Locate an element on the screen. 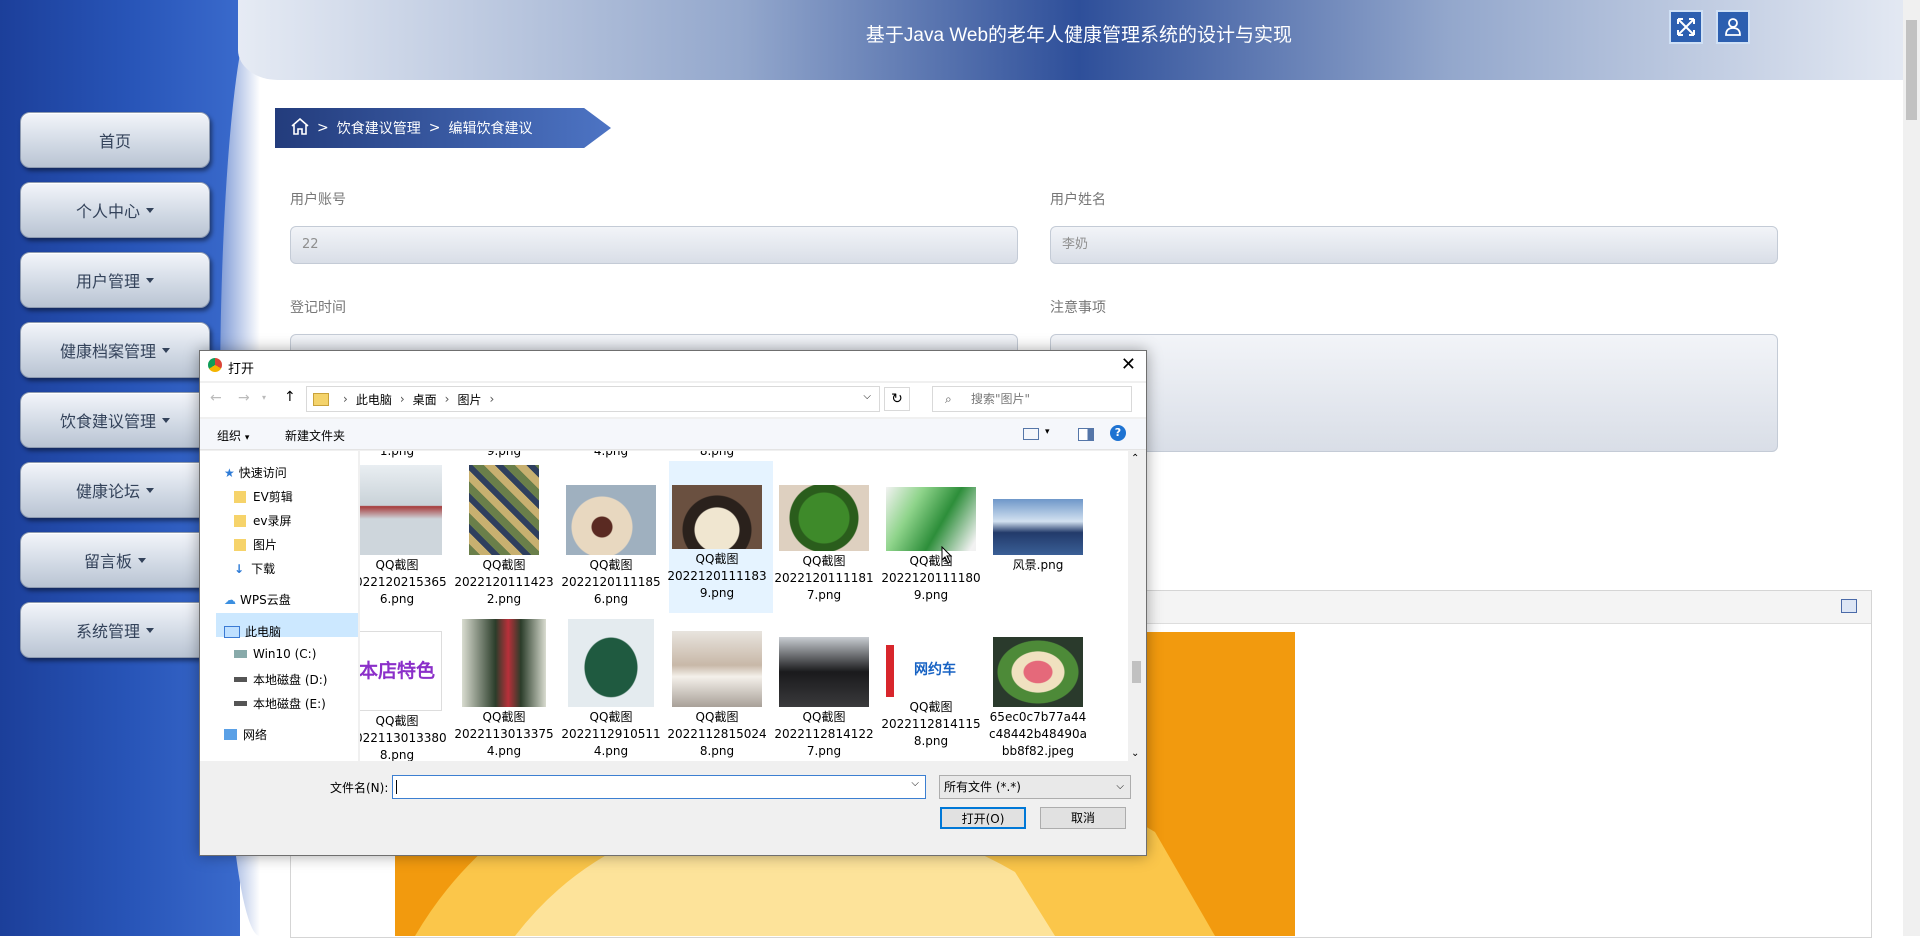  computer-icon is located at coordinates (232, 631).